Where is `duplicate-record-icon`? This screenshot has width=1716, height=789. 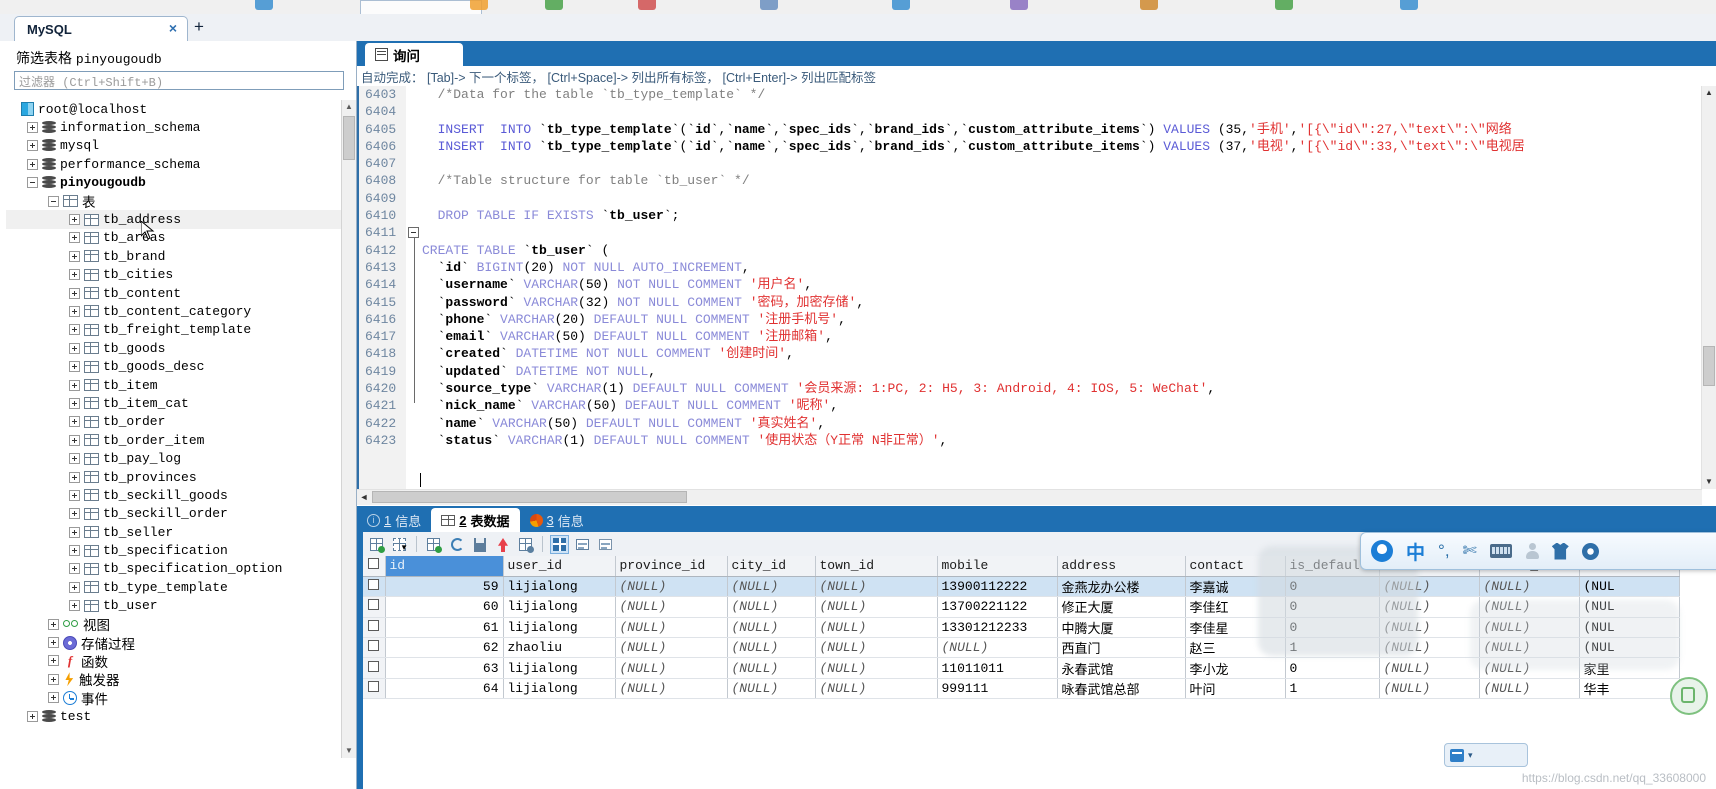 duplicate-record-icon is located at coordinates (433, 544).